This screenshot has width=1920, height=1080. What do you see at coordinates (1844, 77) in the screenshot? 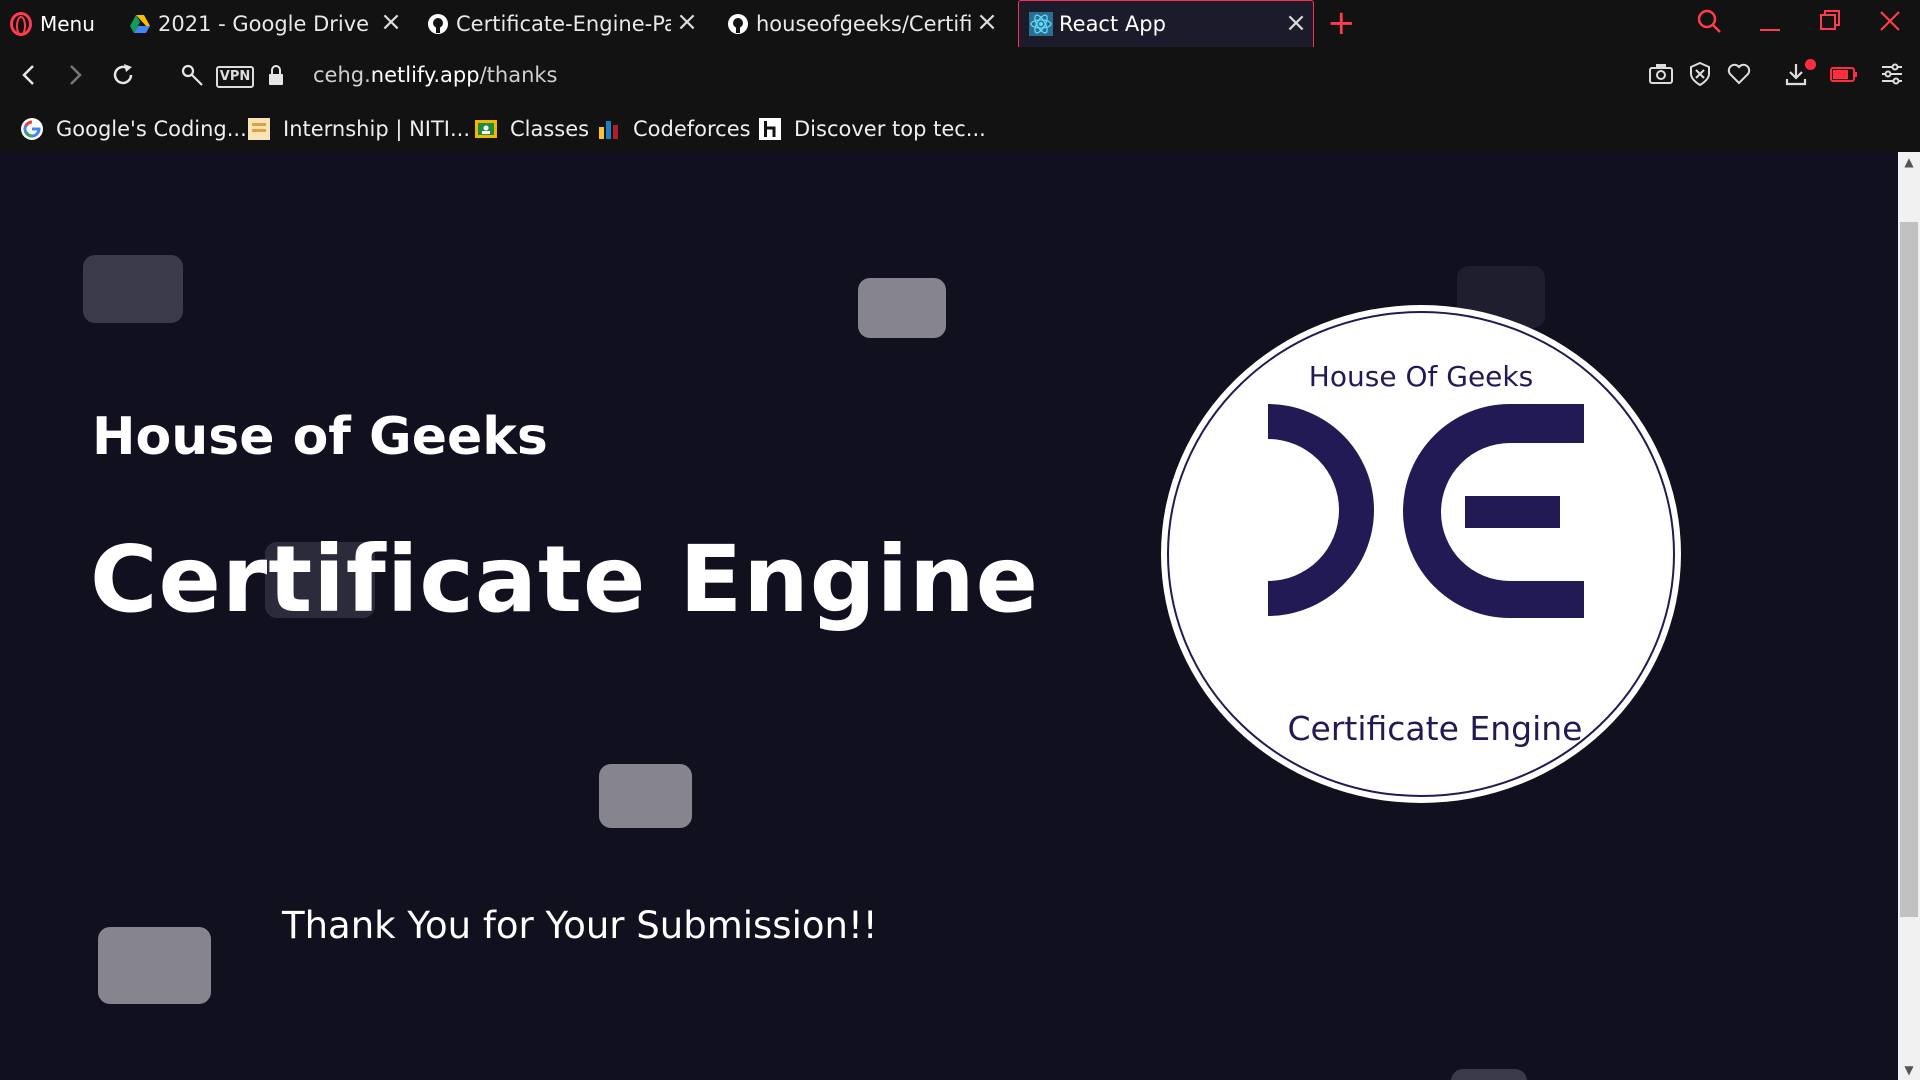
I see `battery-saver-icon` at bounding box center [1844, 77].